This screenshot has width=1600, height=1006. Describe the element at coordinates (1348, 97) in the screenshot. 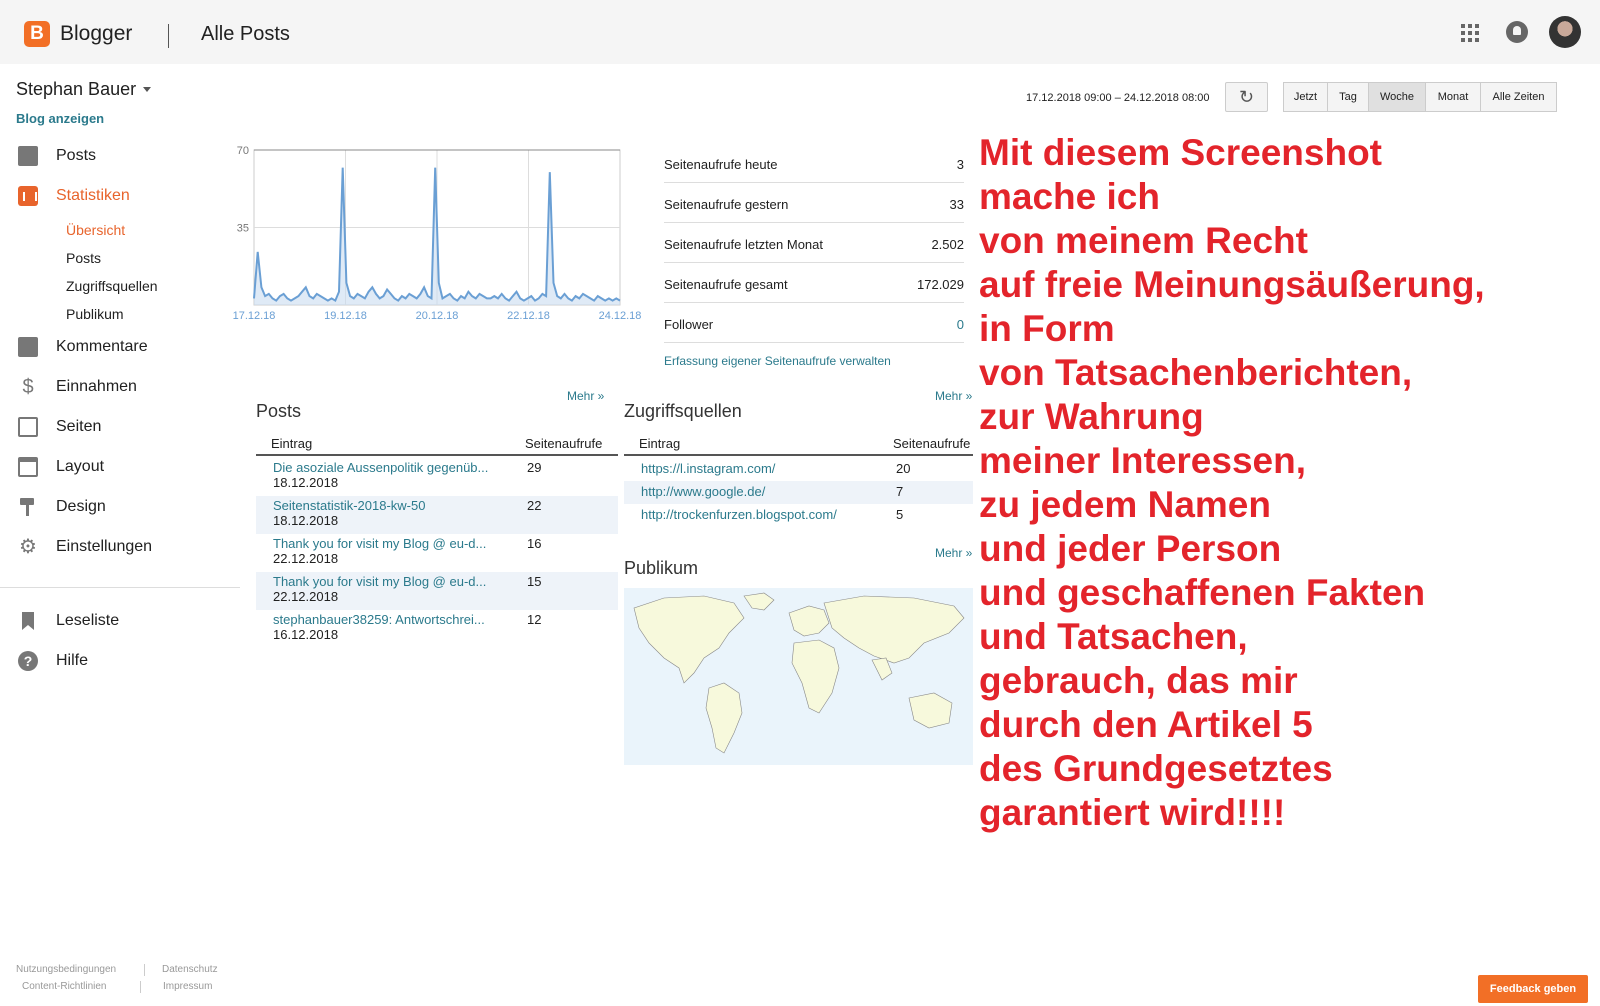

I see `range-day-button: Tag` at that location.